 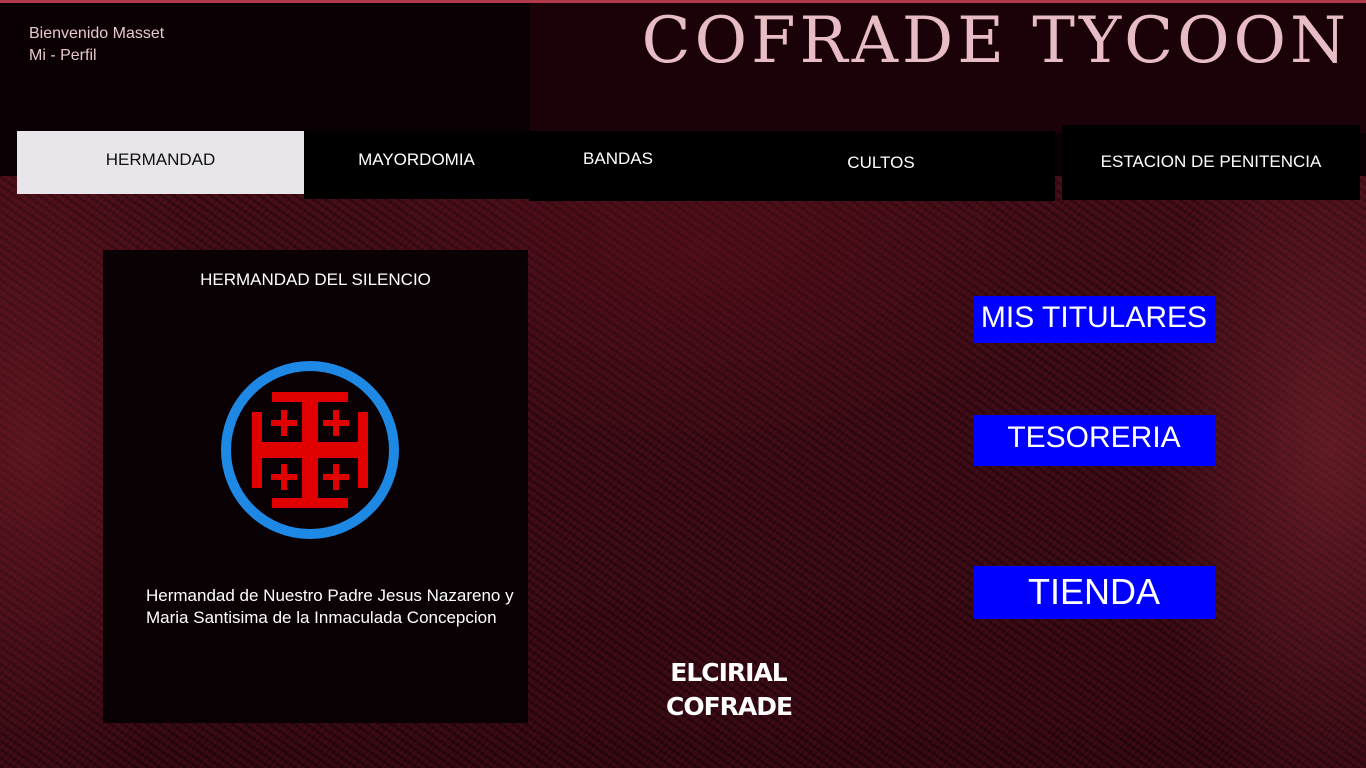 What do you see at coordinates (310, 450) in the screenshot?
I see `jerusalem-cross-icon` at bounding box center [310, 450].